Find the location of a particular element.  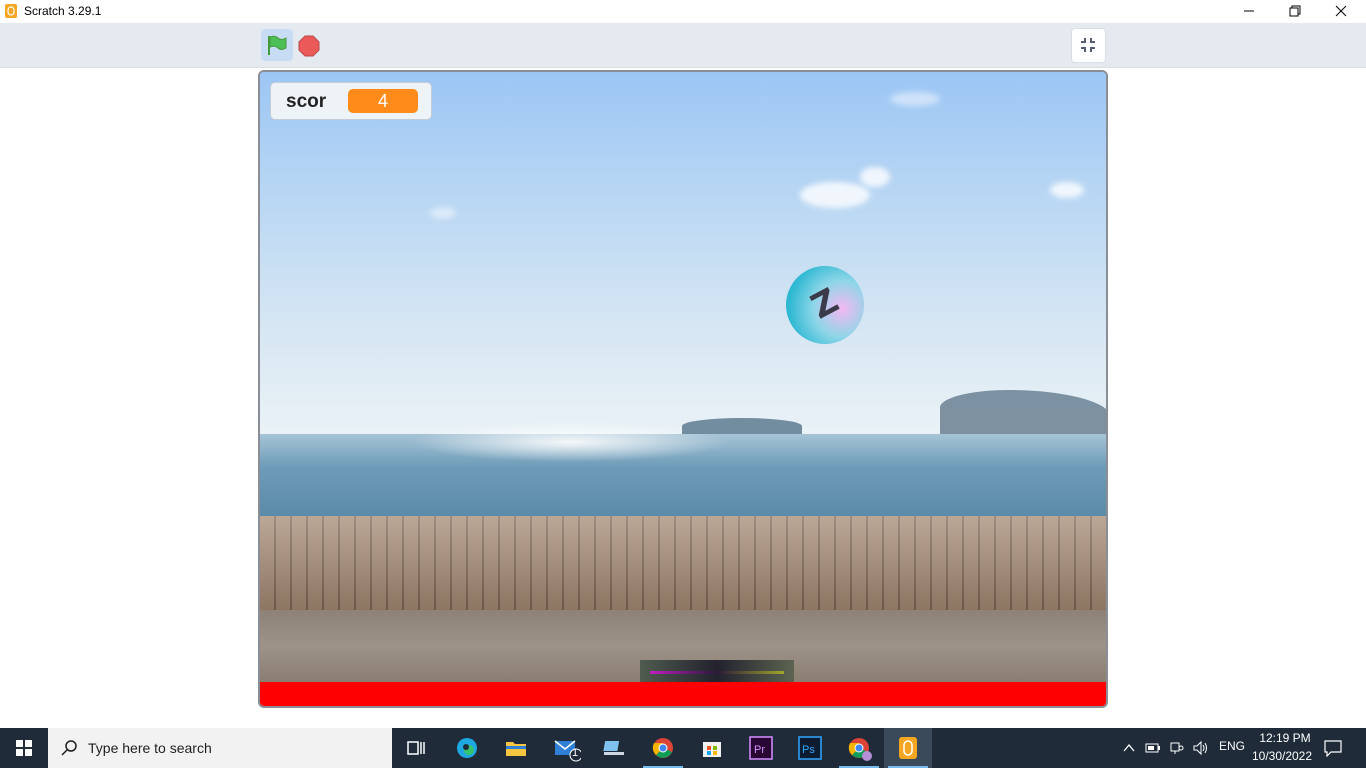

boardwalk-shade is located at coordinates (683, 563).